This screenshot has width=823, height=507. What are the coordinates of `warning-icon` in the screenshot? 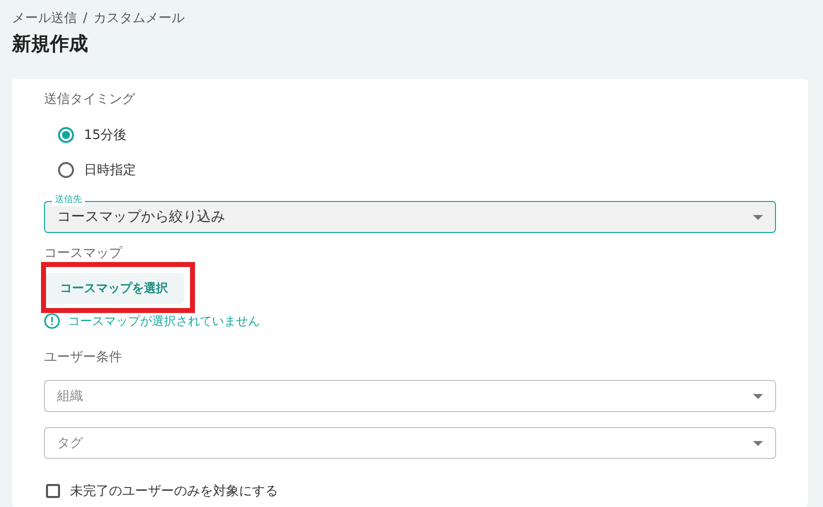 It's located at (52, 321).